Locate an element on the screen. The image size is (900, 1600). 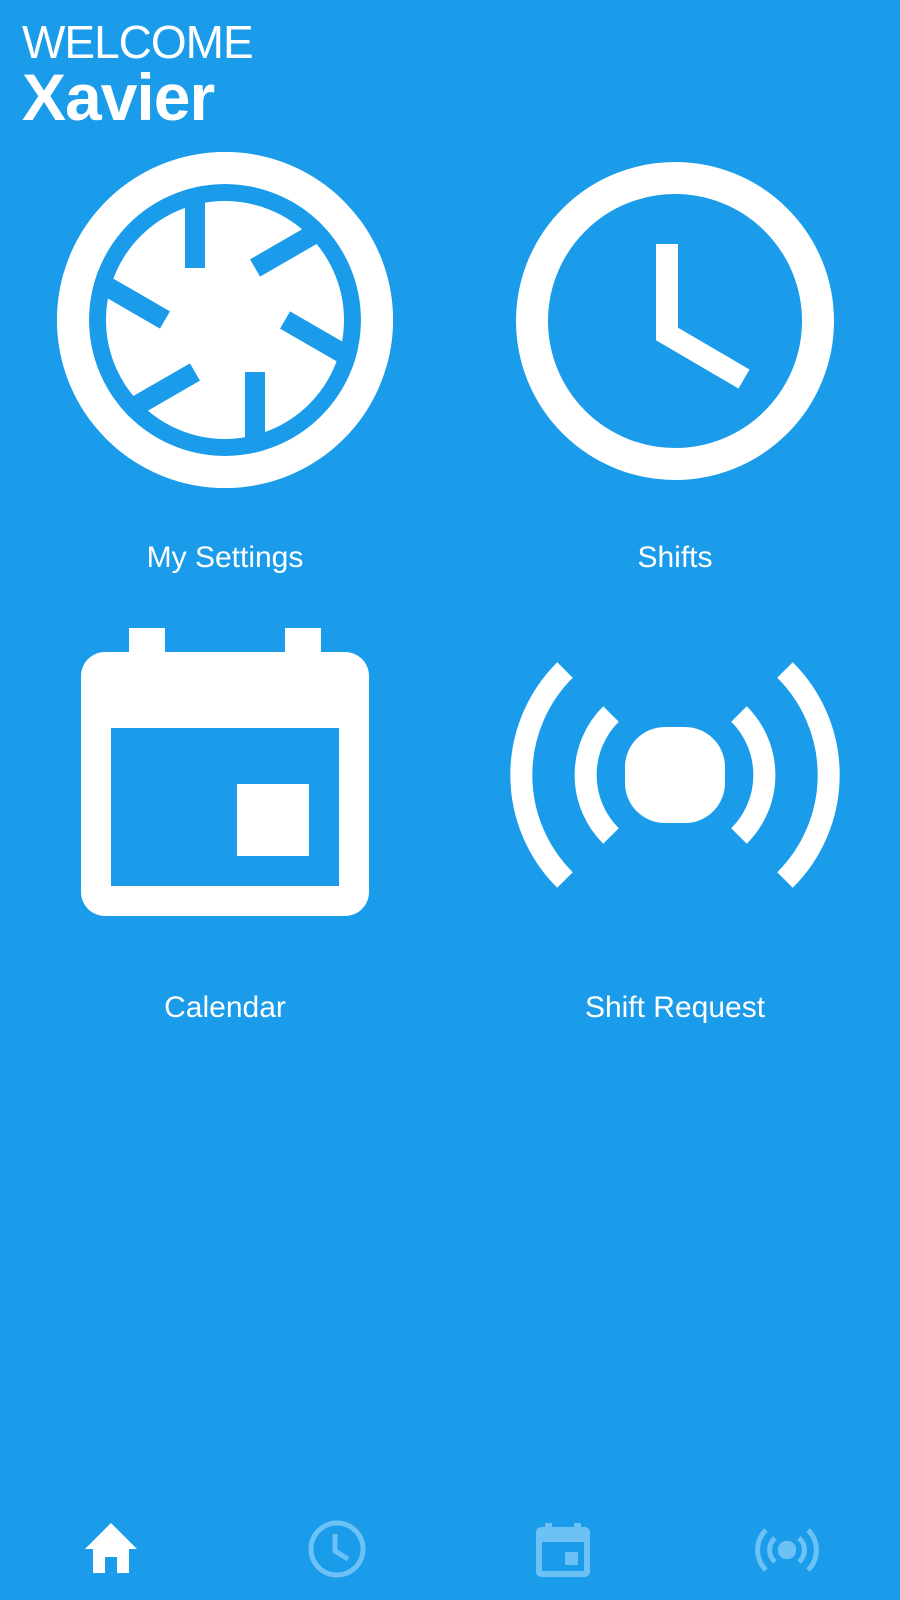
shifts-label: Shifts is located at coordinates (675, 557).